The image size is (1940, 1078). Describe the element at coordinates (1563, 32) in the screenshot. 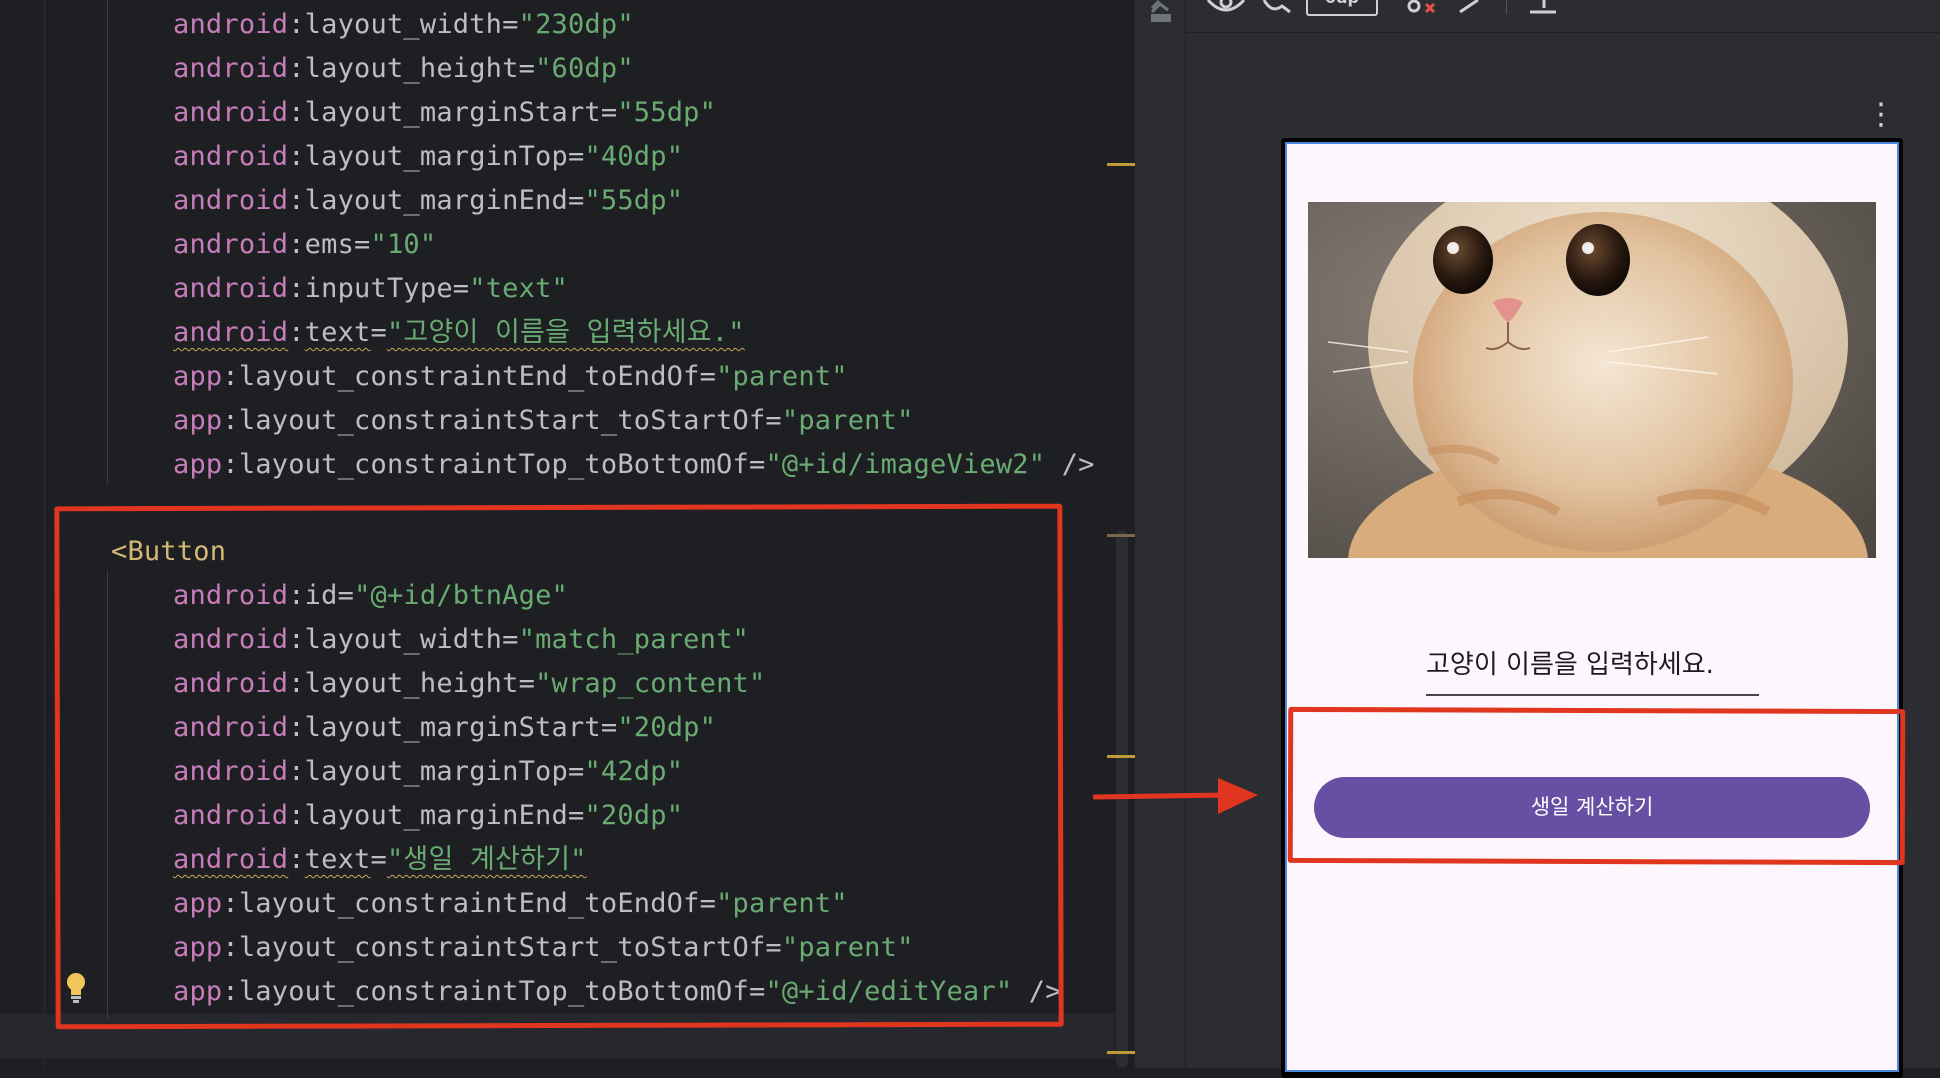

I see `toolbar-divider` at that location.